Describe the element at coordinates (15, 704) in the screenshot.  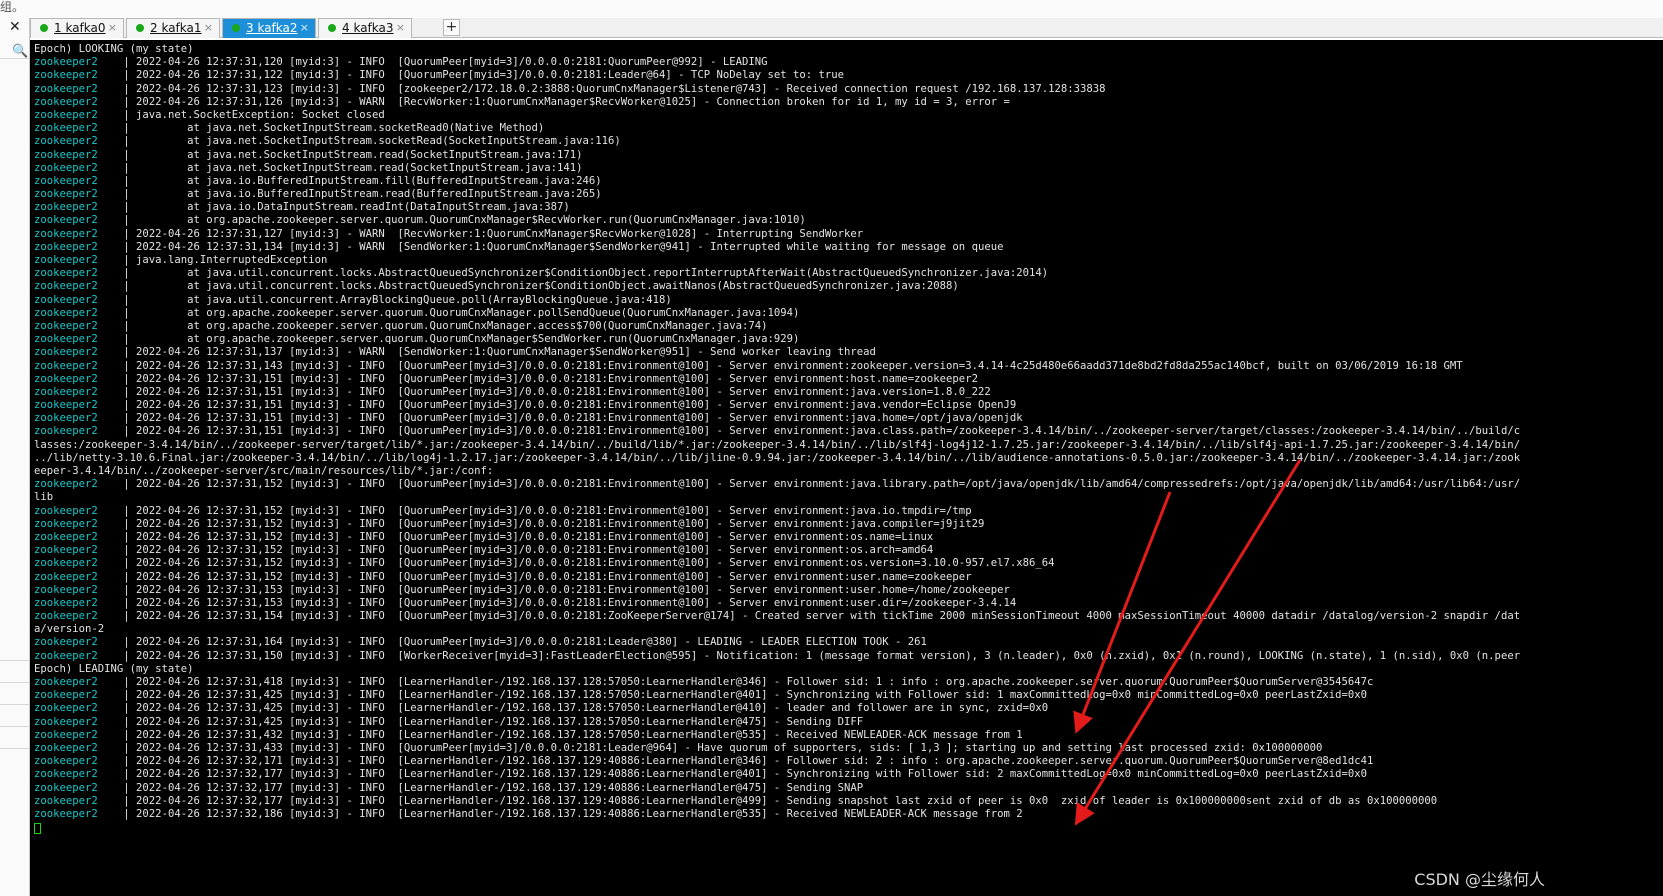
I see `panel-divider` at that location.